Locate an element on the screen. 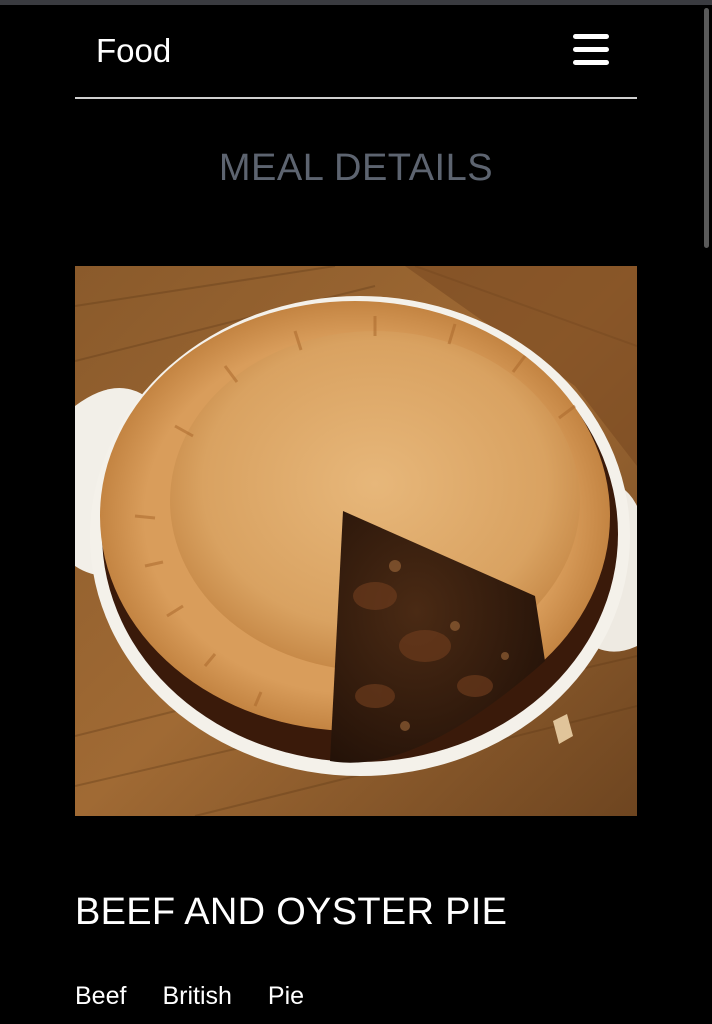  meal-tags: Beef British Pie is located at coordinates (189, 996).